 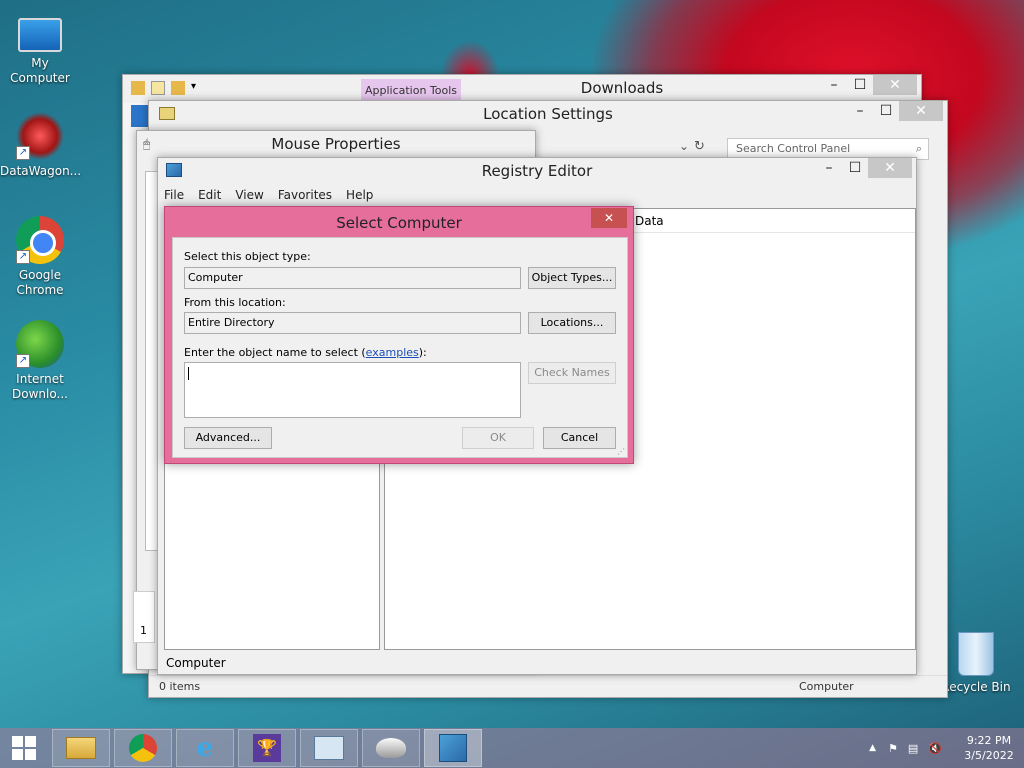 I want to click on resize-grip-icon: ⋰, so click(x=621, y=451).